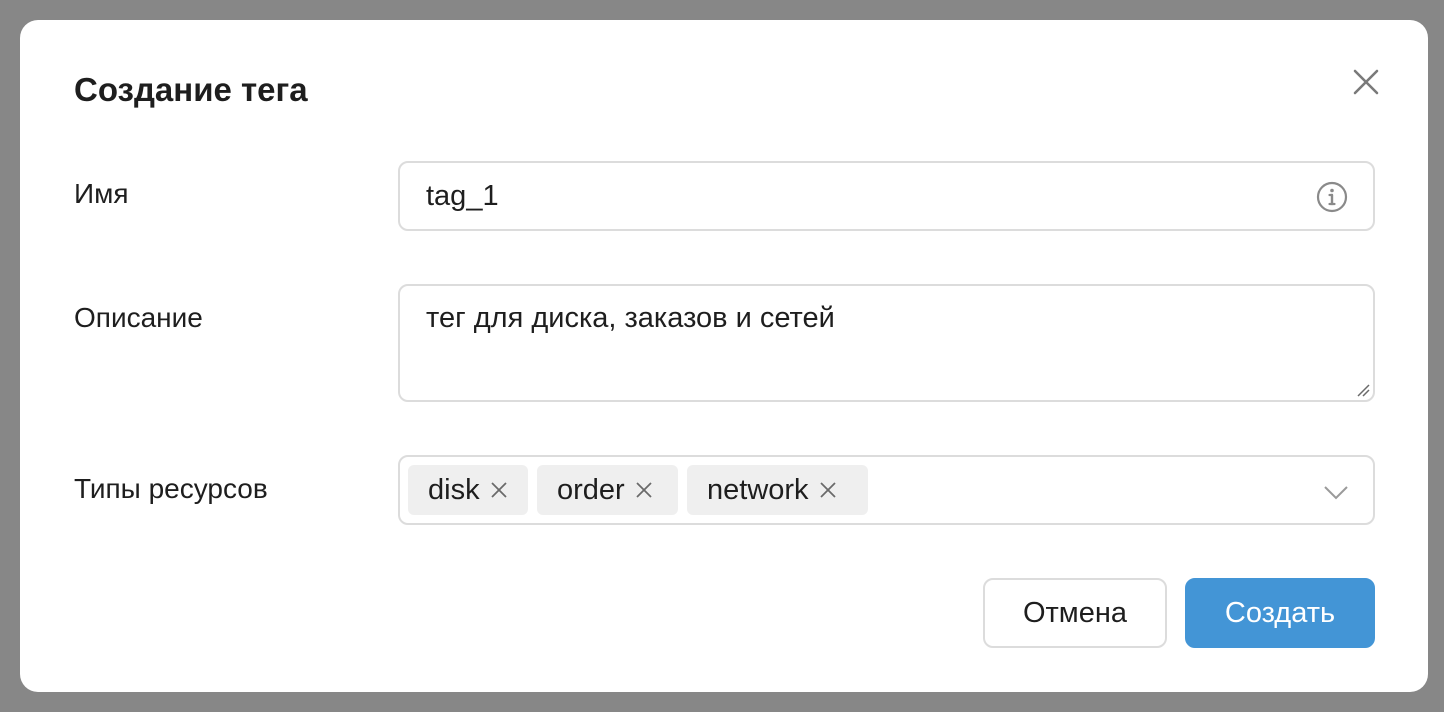 This screenshot has height=712, width=1444. I want to click on cancel-button: Отмена, so click(1075, 613).